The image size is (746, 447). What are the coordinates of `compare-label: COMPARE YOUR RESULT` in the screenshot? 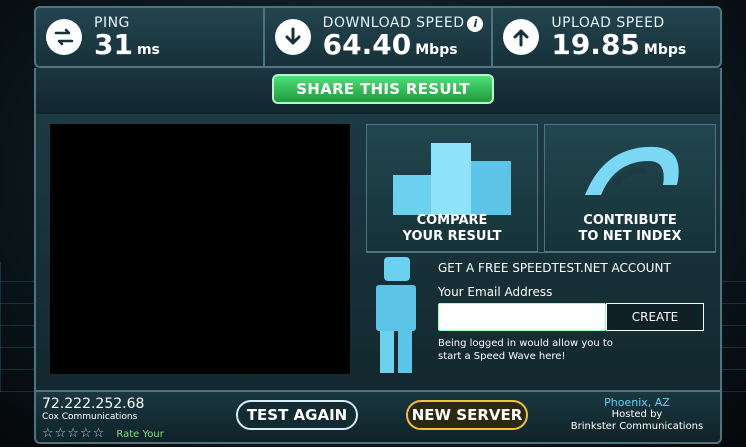 It's located at (452, 228).